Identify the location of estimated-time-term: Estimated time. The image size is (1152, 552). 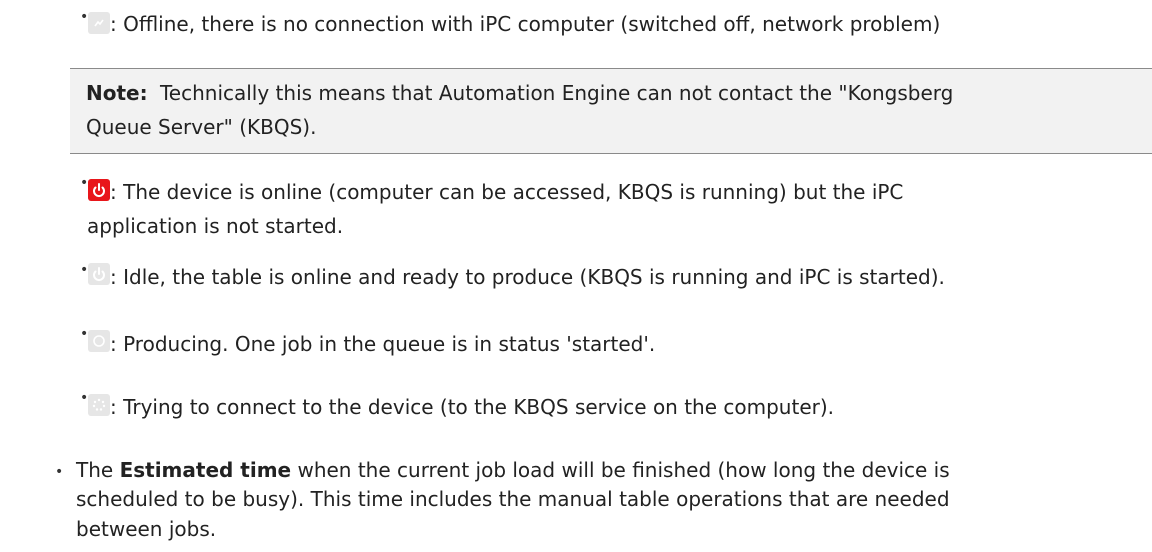
(205, 470).